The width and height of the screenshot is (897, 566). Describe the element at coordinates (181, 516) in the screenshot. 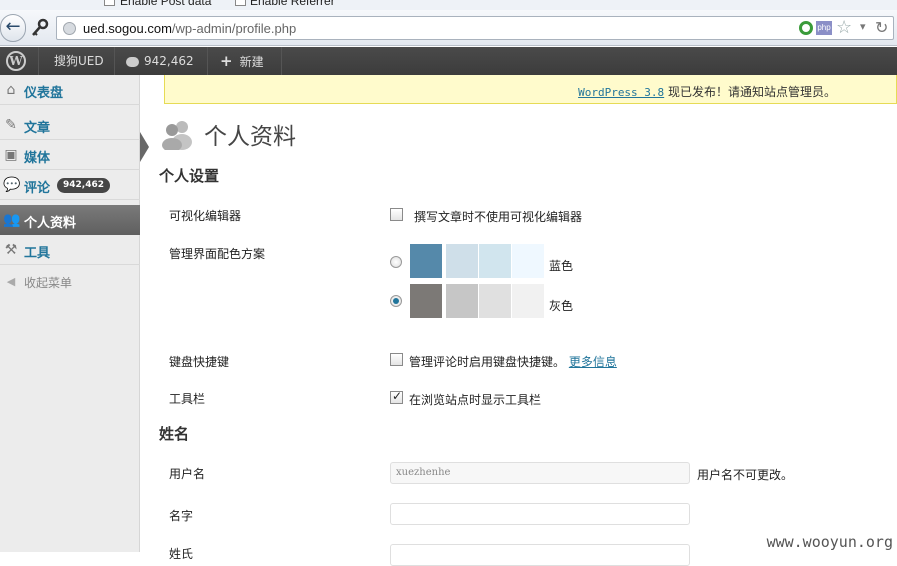

I see `first-name-label: 名字` at that location.